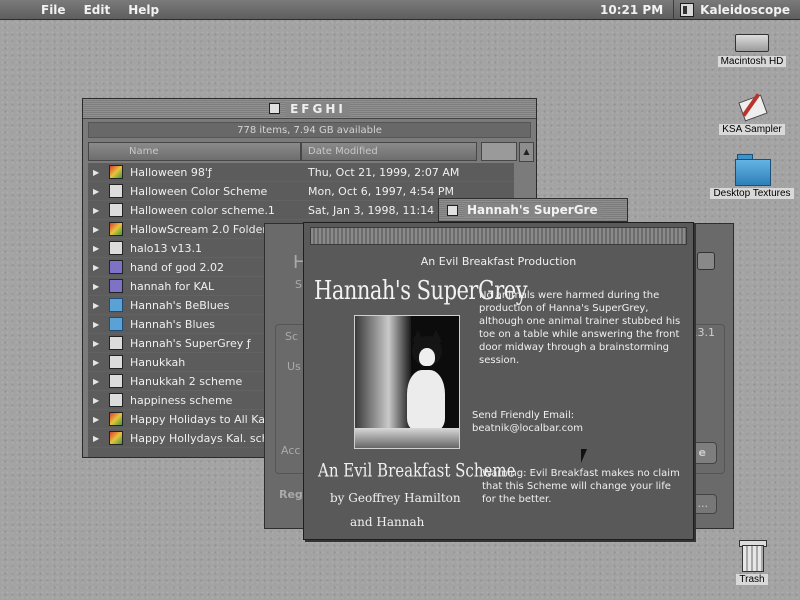 The image size is (800, 600). I want to click on about-credit-scheme: An Evil Breakfast Scheme, so click(417, 470).